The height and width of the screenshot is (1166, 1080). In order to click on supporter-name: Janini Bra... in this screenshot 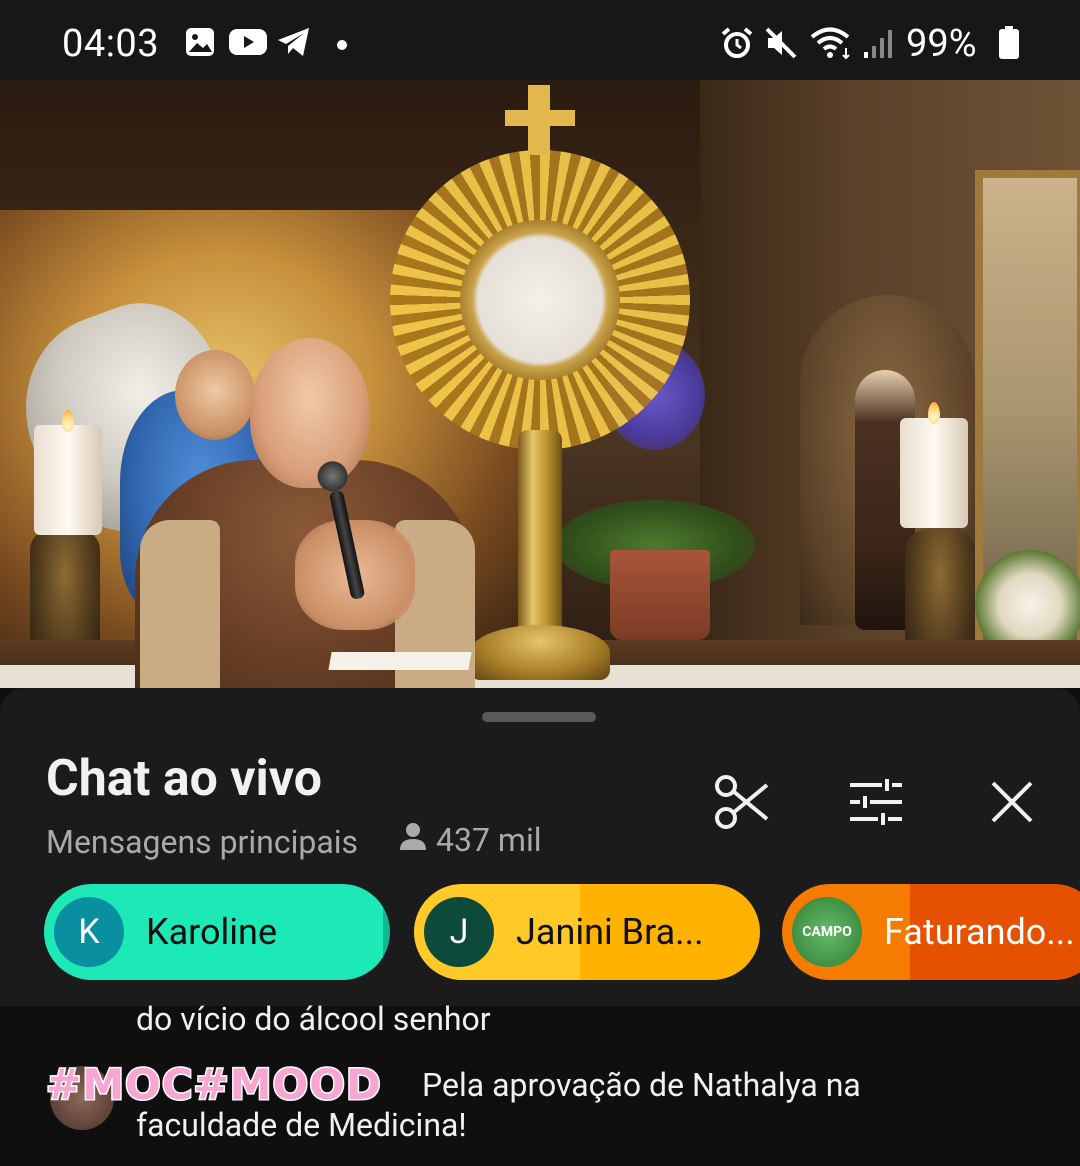, I will do `click(610, 932)`.